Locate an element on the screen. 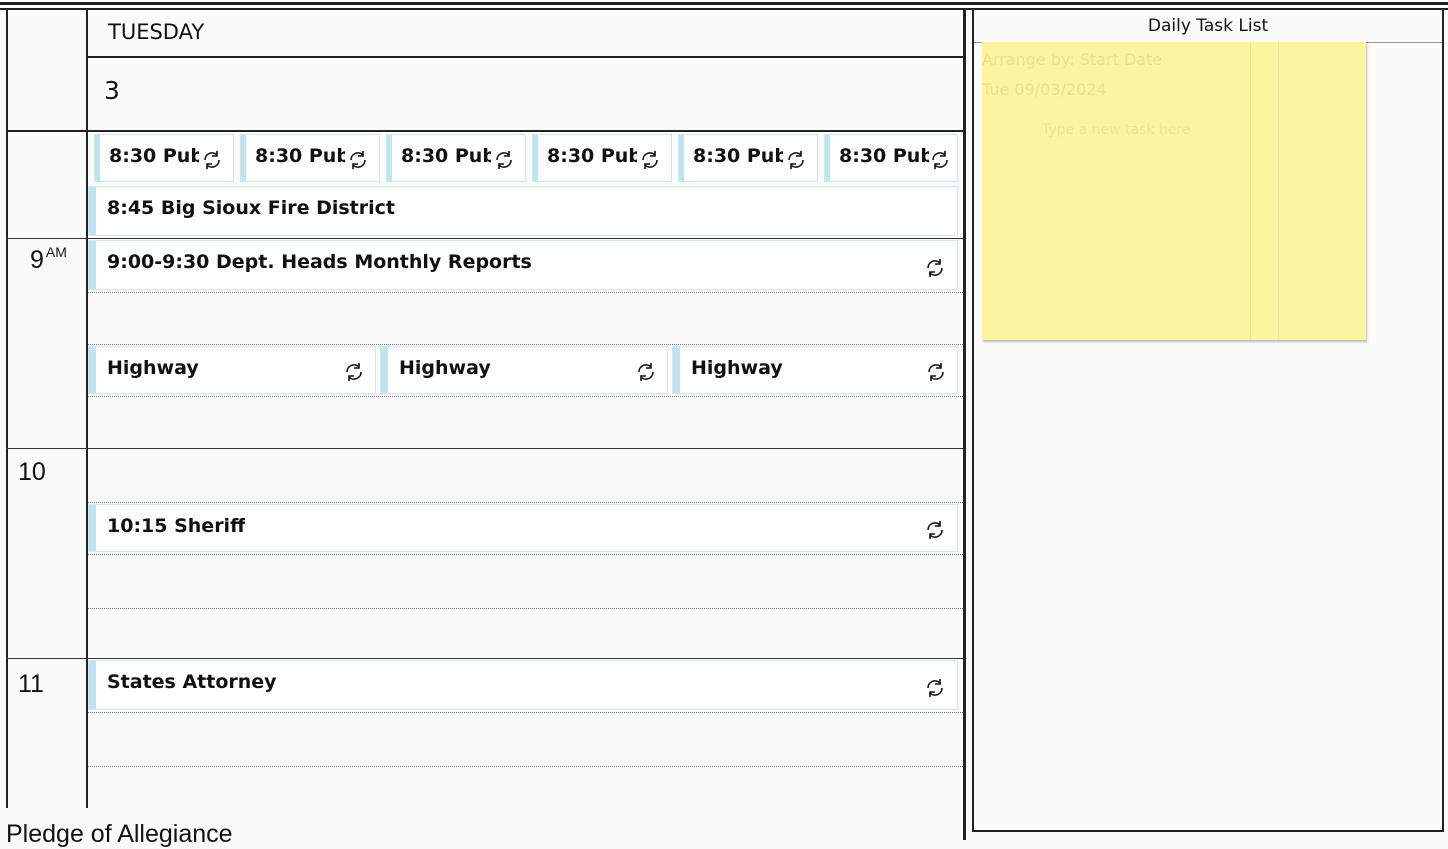  time-label-11: 11 is located at coordinates (31, 684).